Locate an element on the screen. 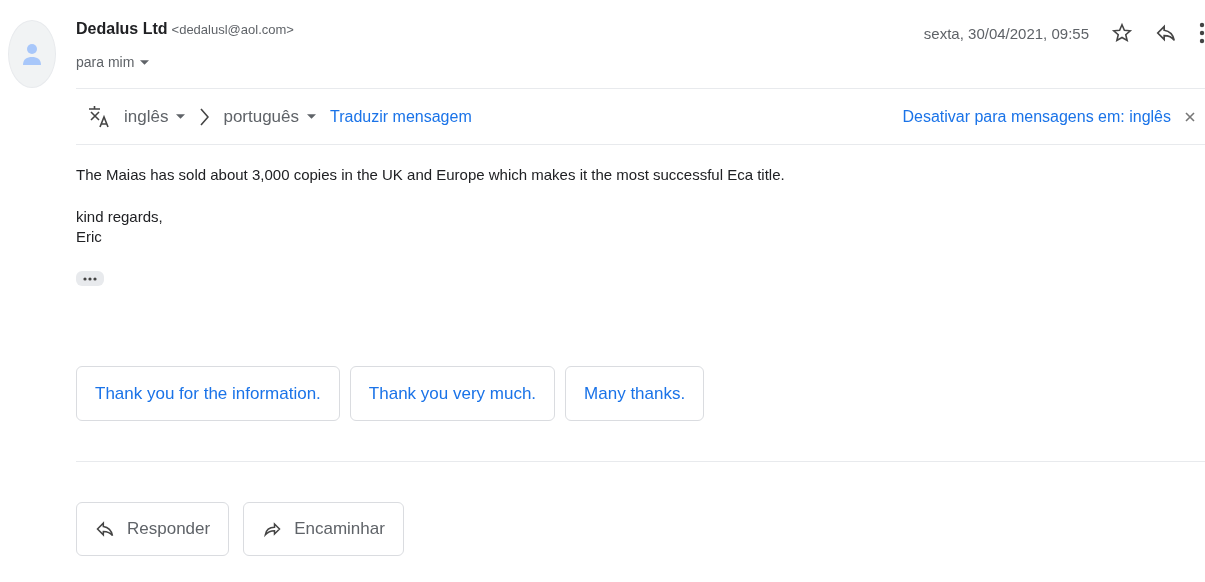  smart-reply-chip: Many thanks. is located at coordinates (635, 393).